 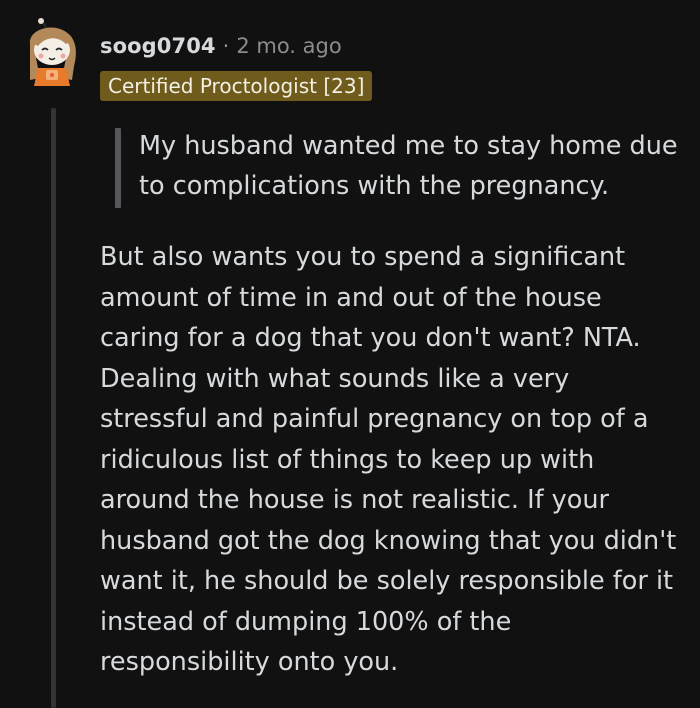 I want to click on user-flair: Certified Proctologist [23], so click(x=236, y=86).